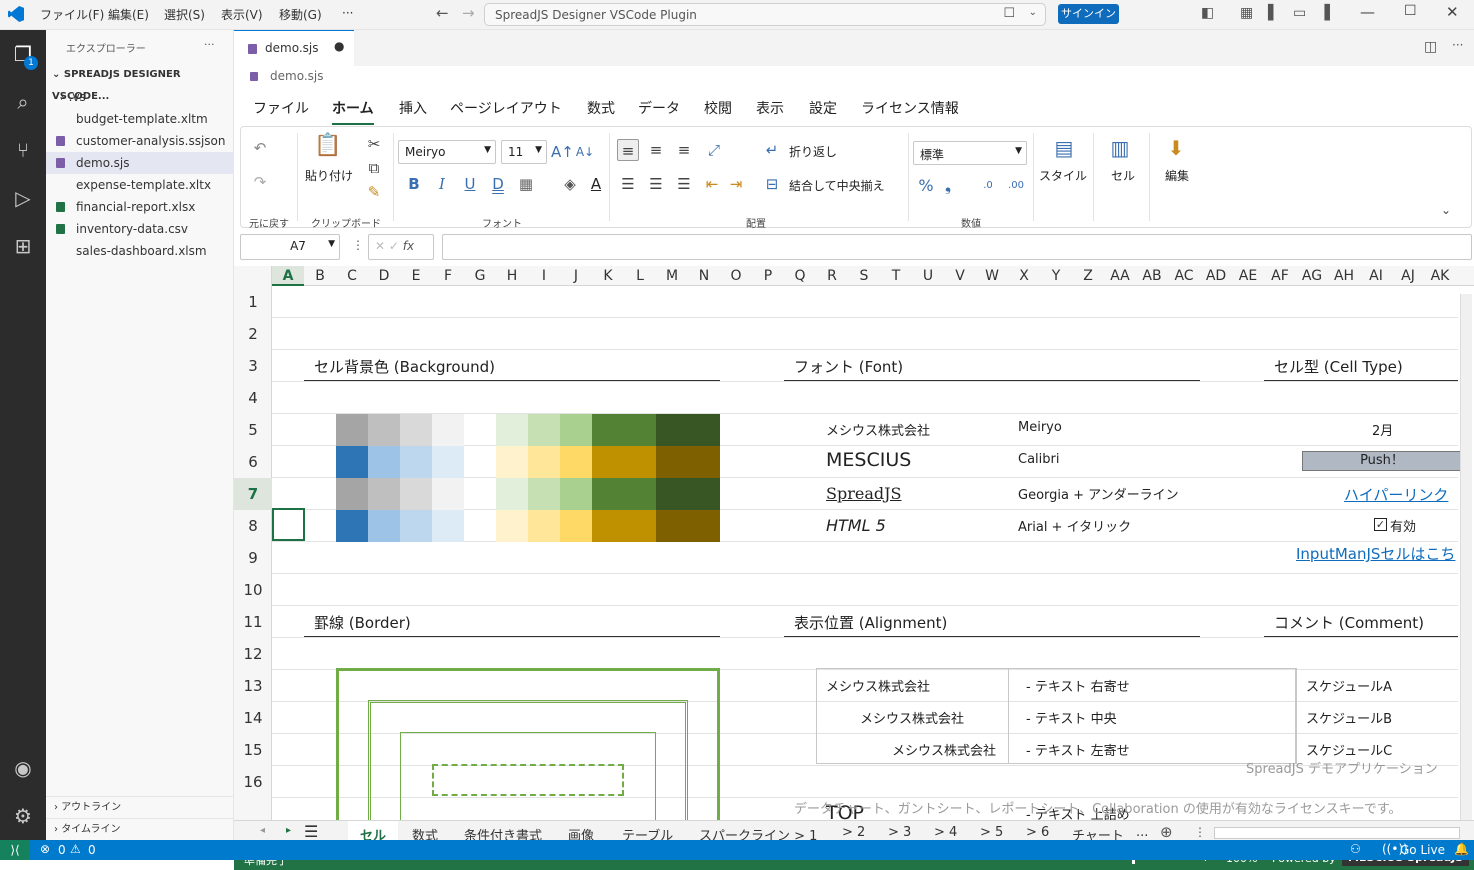 This screenshot has width=1474, height=870. I want to click on copilot-status-icon: ⚇, so click(1355, 849).